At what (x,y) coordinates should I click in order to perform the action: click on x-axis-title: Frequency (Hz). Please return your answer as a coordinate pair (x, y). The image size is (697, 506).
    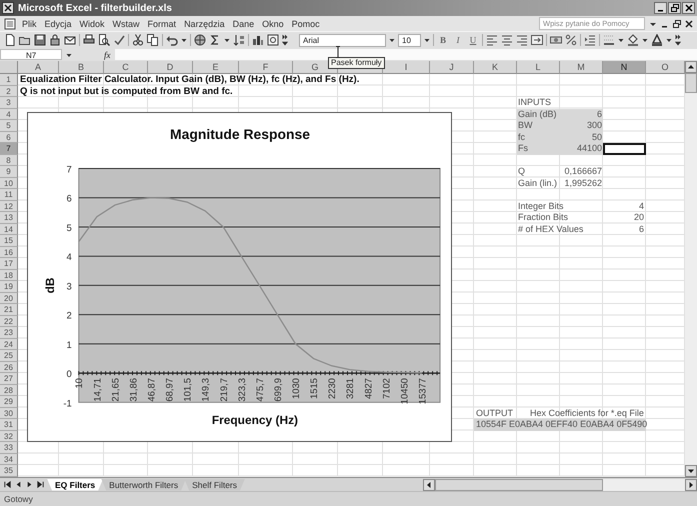
    Looking at the image, I should click on (255, 419).